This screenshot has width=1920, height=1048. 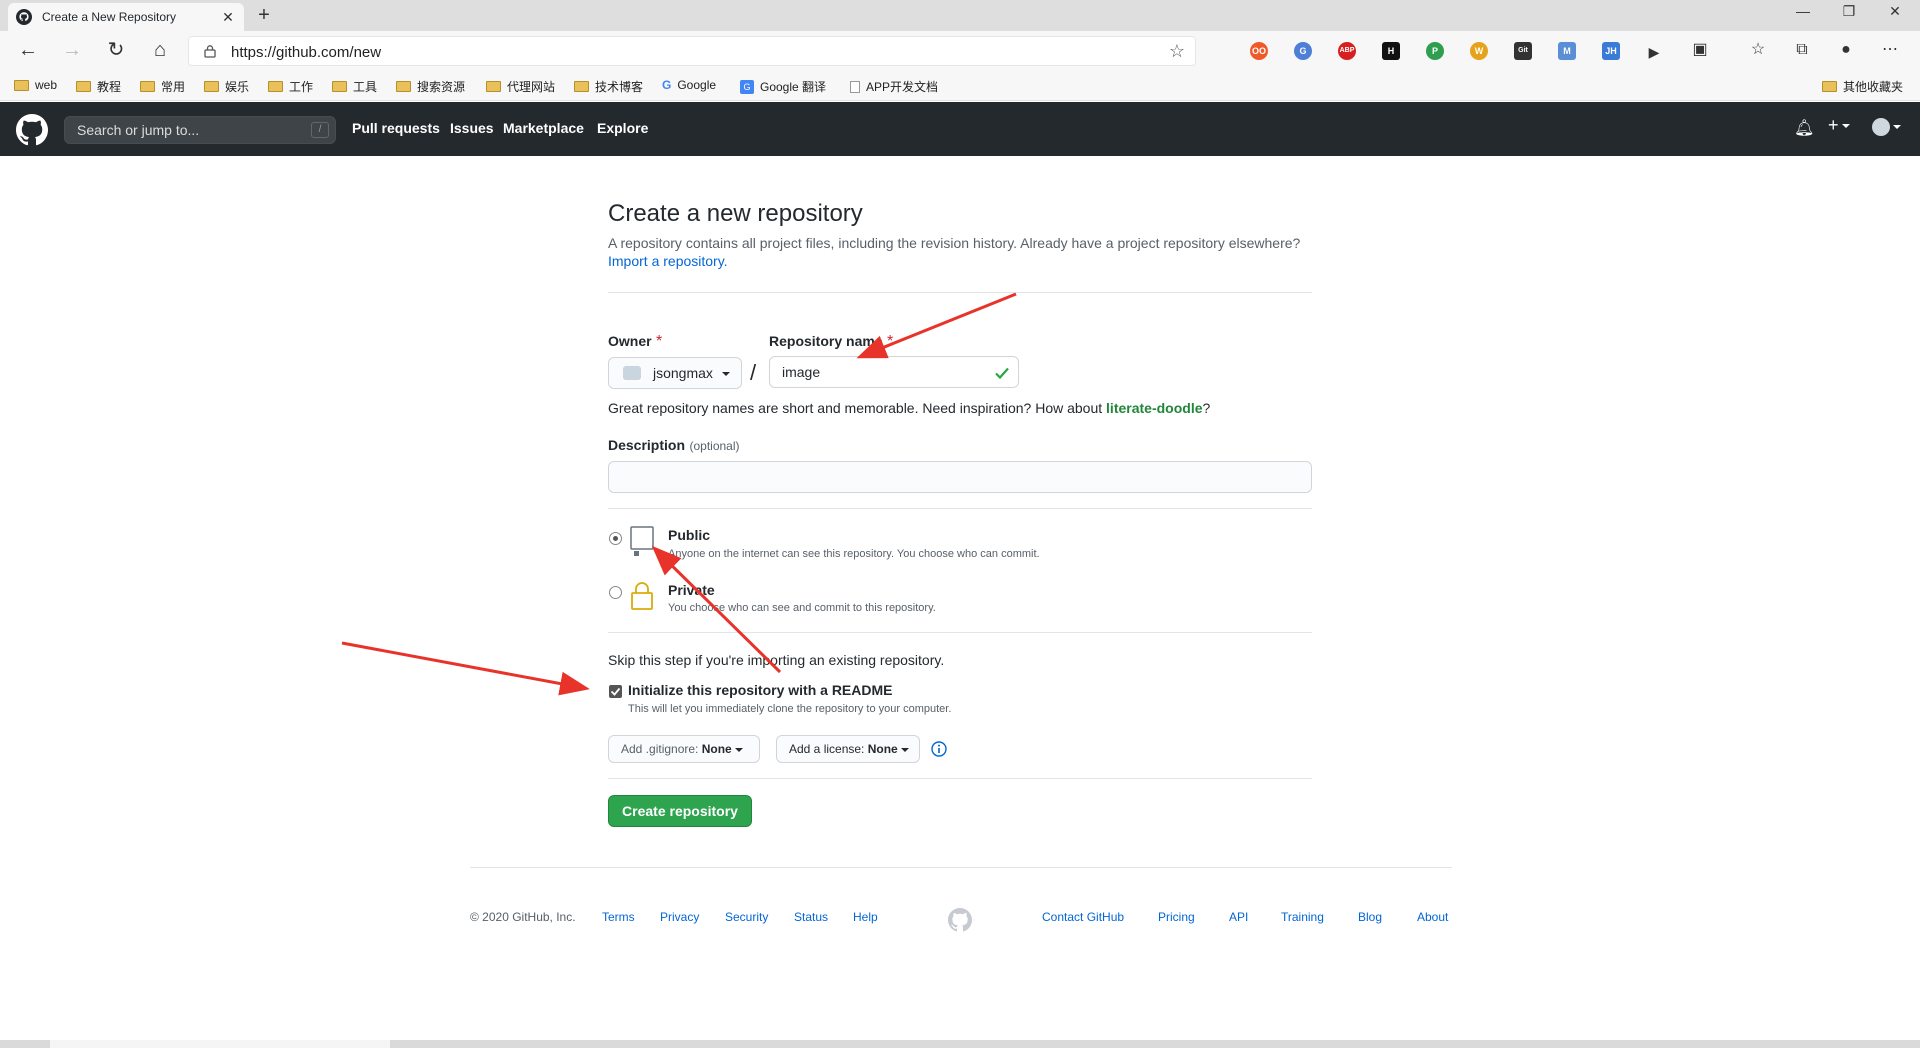 What do you see at coordinates (228, 17) in the screenshot?
I see `tab-close-icon: ✕` at bounding box center [228, 17].